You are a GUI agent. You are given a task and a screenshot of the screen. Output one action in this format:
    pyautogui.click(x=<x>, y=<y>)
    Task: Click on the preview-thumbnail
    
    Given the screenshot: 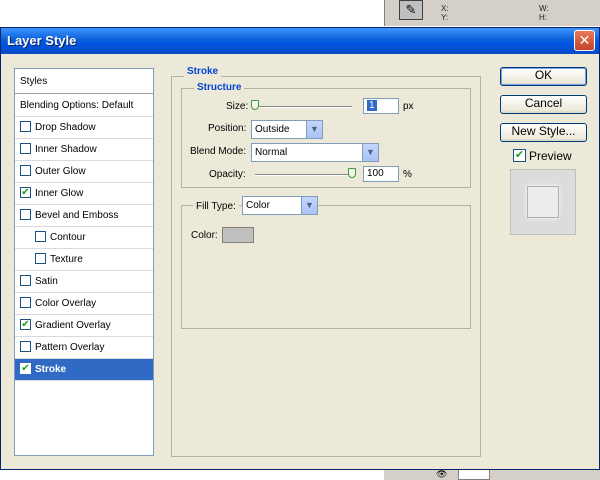 What is the action you would take?
    pyautogui.click(x=543, y=202)
    